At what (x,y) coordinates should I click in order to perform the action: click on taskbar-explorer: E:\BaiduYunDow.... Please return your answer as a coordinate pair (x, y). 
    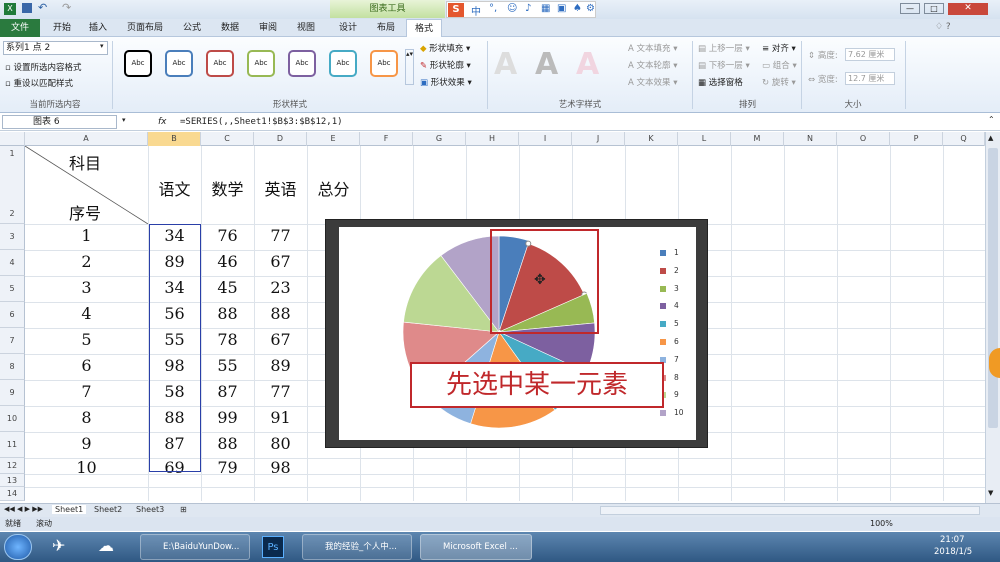
    Looking at the image, I should click on (195, 547).